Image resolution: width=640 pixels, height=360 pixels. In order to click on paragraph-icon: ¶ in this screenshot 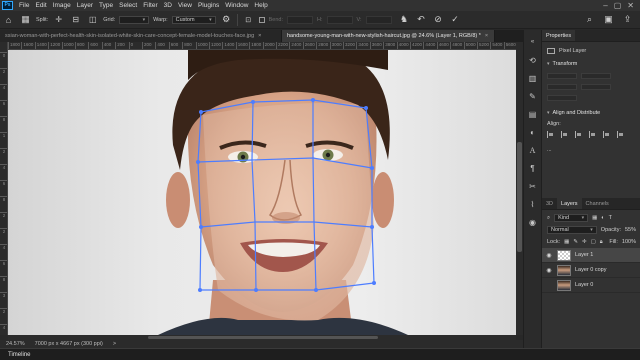, I will do `click(533, 168)`.